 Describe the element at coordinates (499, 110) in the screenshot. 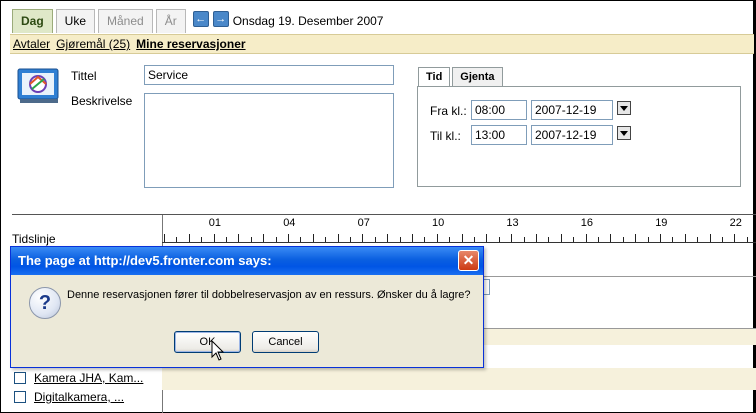

I see `from-time-input` at that location.